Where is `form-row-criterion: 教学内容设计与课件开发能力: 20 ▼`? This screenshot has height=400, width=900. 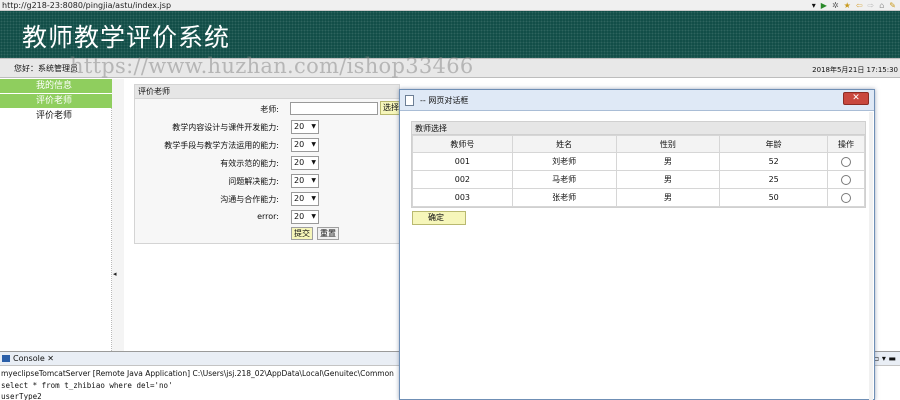 form-row-criterion: 教学内容设计与课件开发能力: 20 ▼ is located at coordinates (268, 128).